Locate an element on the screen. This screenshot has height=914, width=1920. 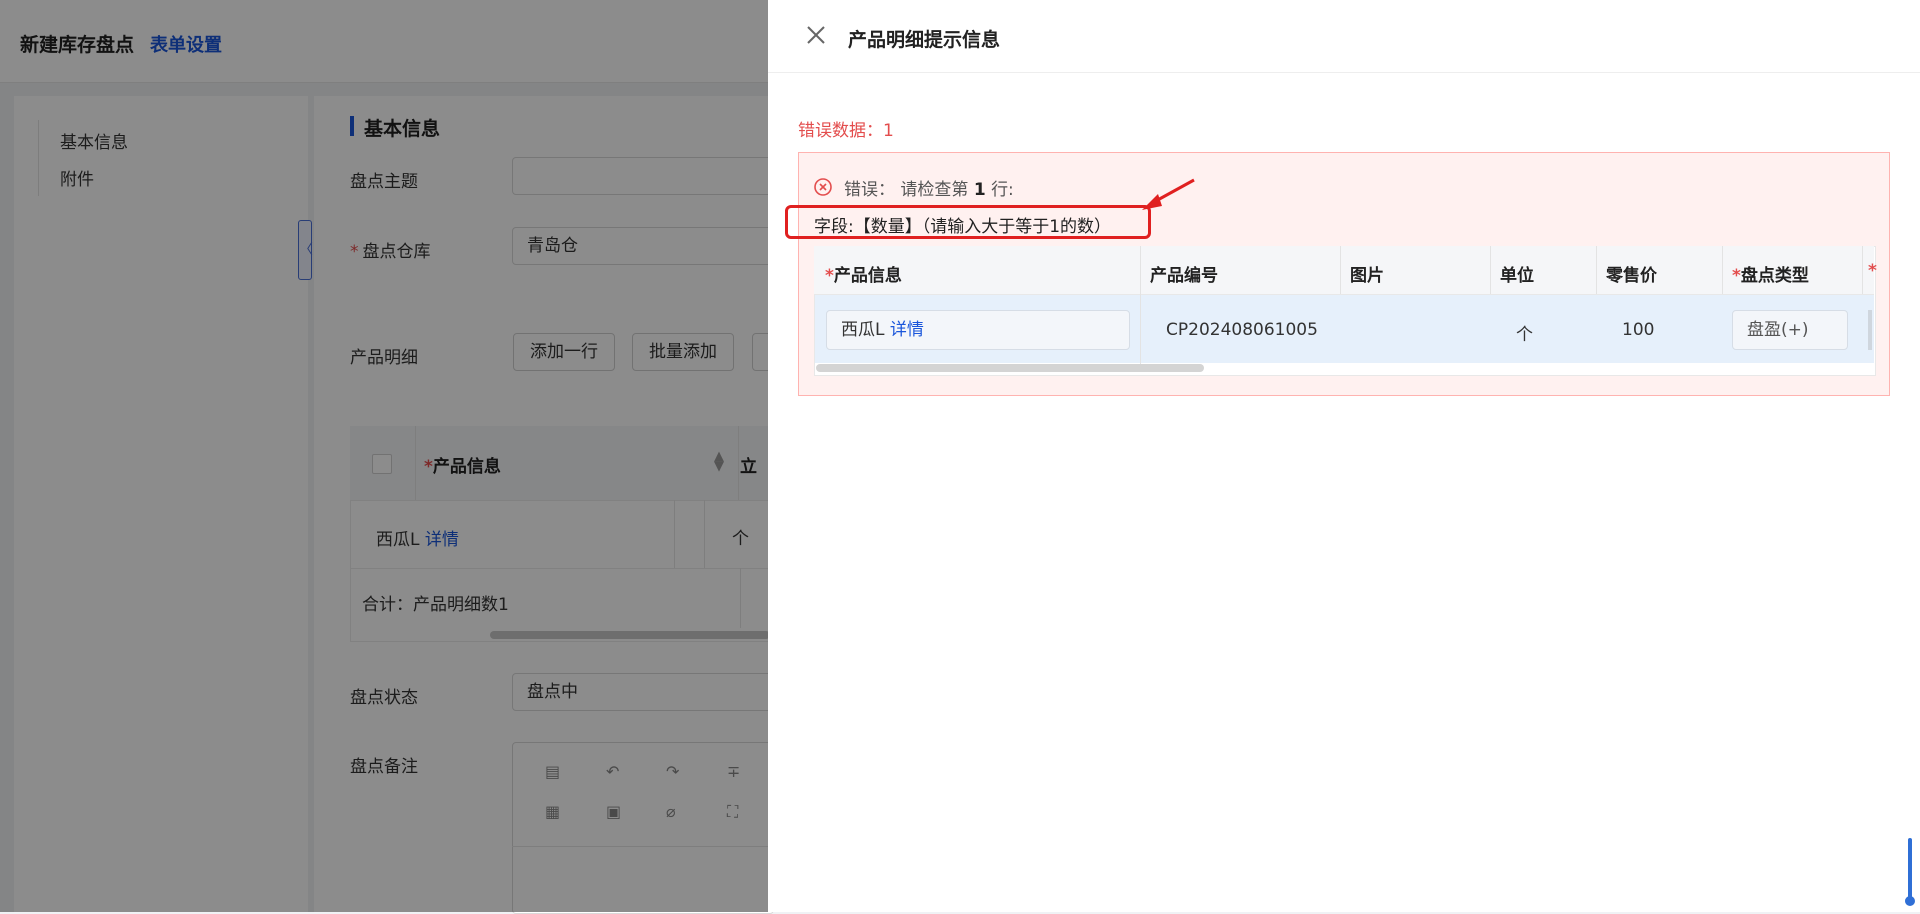
error-message: 错误： 请检查第 1 行: is located at coordinates (929, 187).